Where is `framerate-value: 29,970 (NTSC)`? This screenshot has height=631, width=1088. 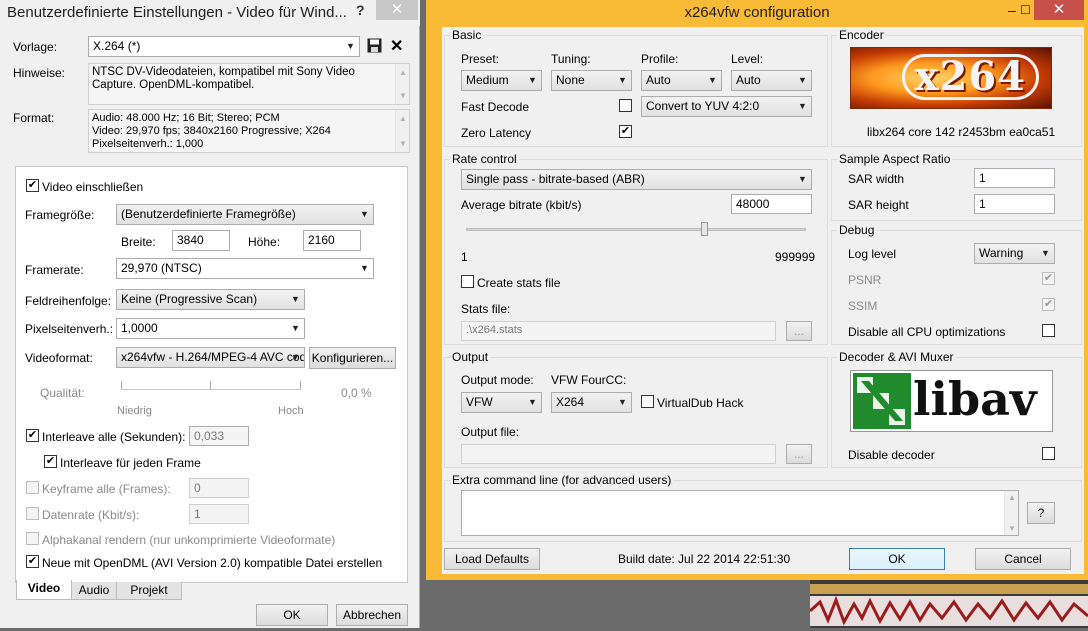
framerate-value: 29,970 (NTSC) is located at coordinates (161, 268).